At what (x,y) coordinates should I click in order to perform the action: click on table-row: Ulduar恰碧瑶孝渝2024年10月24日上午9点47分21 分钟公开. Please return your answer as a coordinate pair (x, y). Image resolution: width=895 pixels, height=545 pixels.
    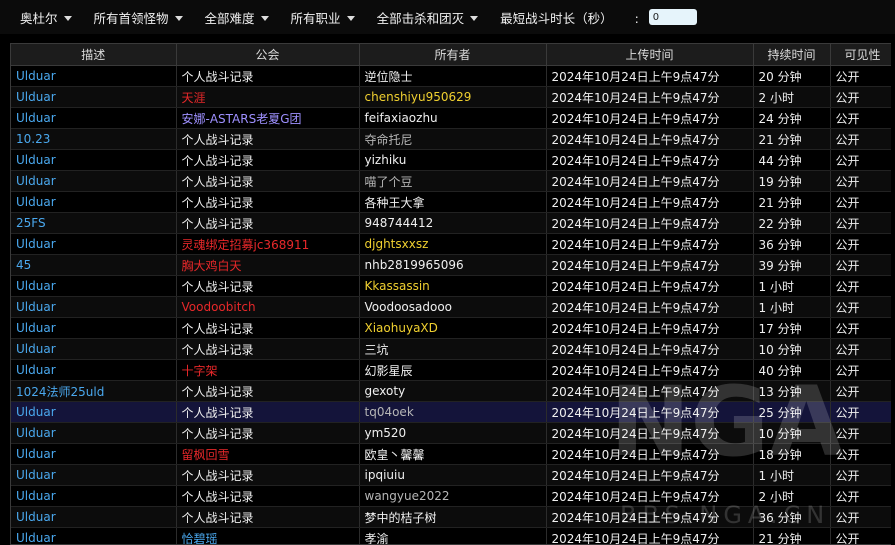
    Looking at the image, I should click on (451, 536).